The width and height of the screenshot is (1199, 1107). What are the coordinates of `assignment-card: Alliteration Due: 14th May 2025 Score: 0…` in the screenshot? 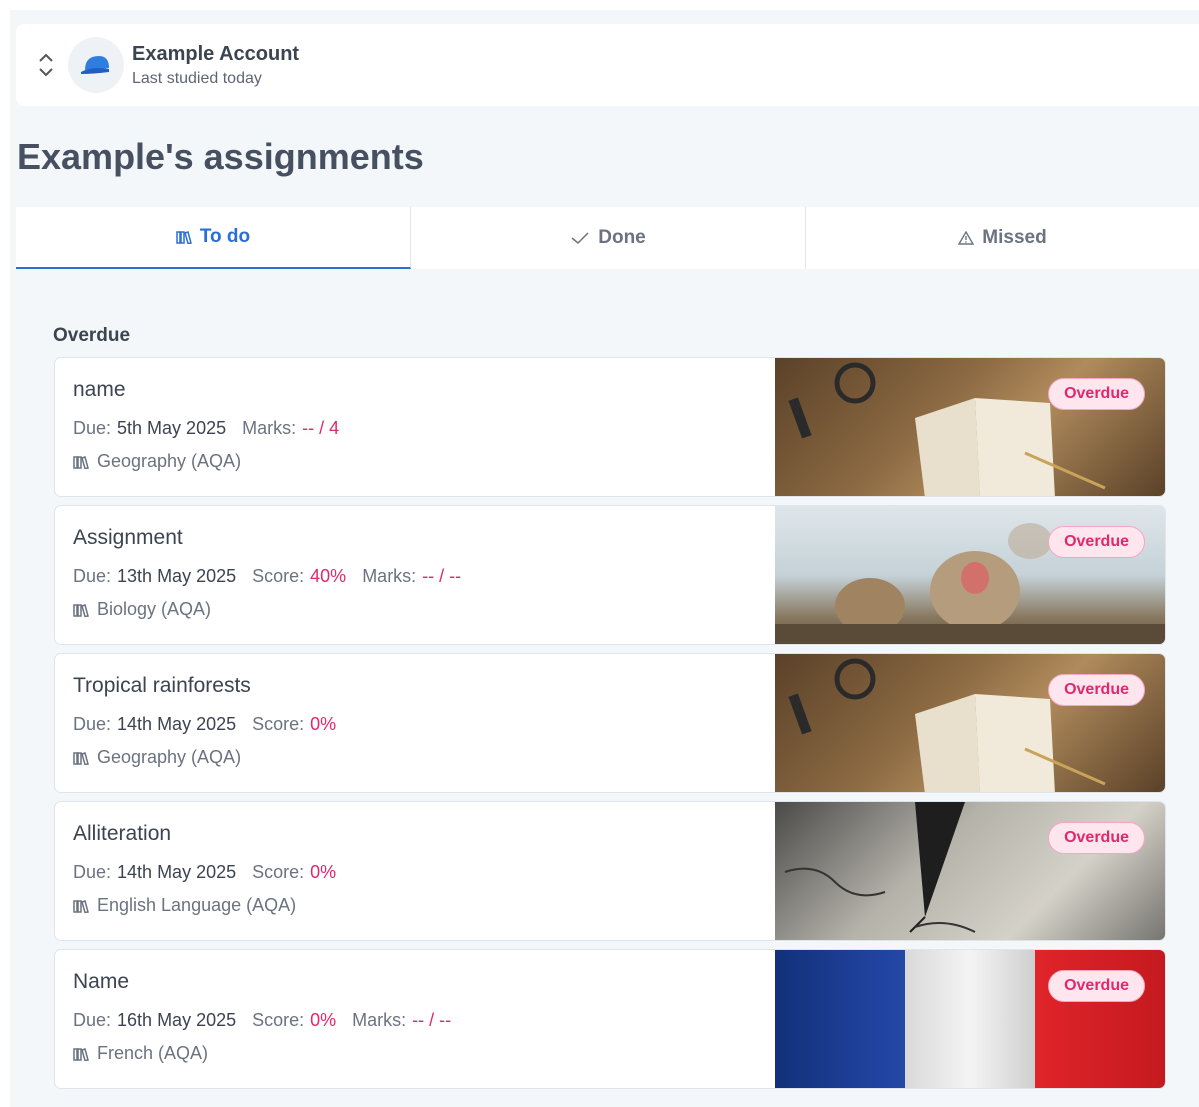 It's located at (610, 871).